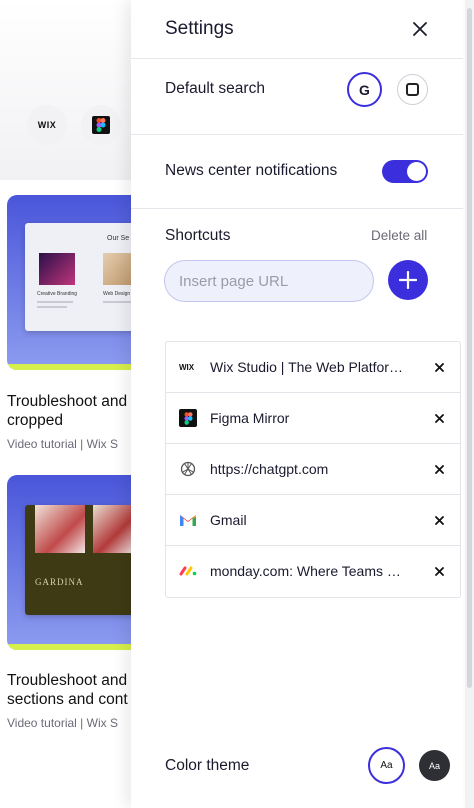 The width and height of the screenshot is (474, 808). What do you see at coordinates (57, 294) in the screenshot?
I see `thumbnail-tile-label: Creative Branding` at bounding box center [57, 294].